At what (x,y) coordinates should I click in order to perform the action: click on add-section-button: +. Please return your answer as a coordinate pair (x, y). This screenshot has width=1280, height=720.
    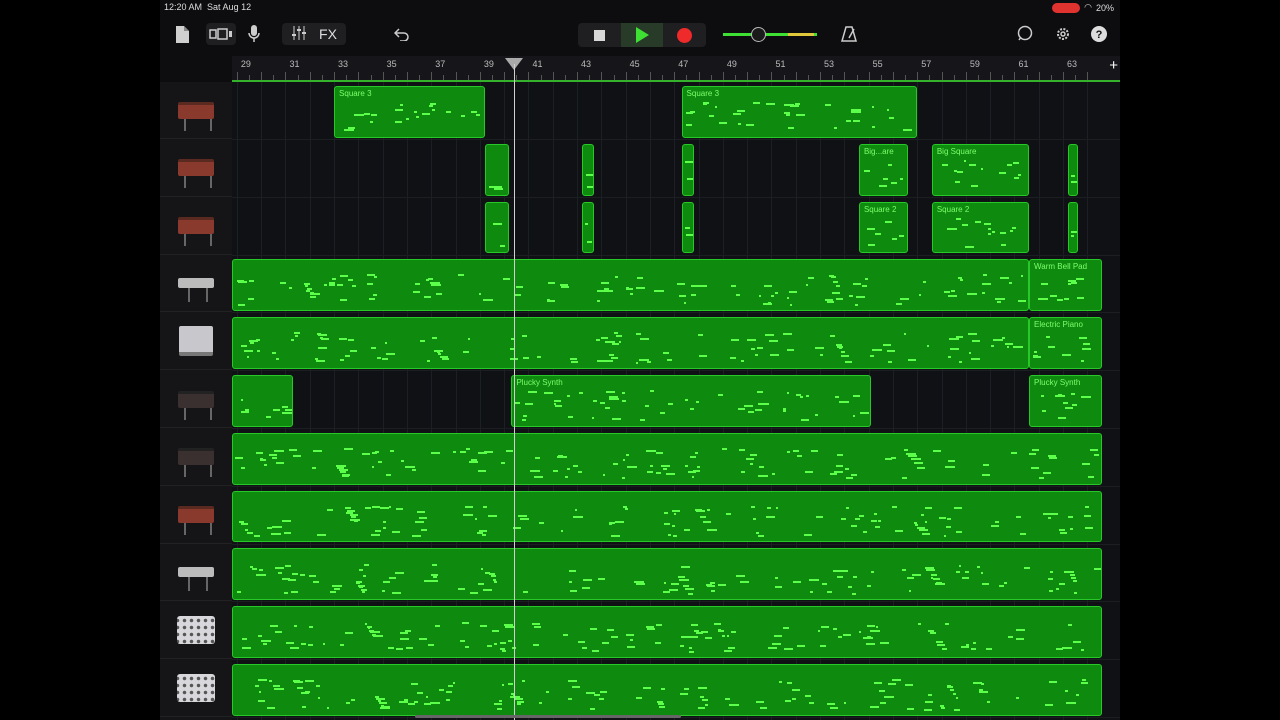
    Looking at the image, I should click on (1113, 65).